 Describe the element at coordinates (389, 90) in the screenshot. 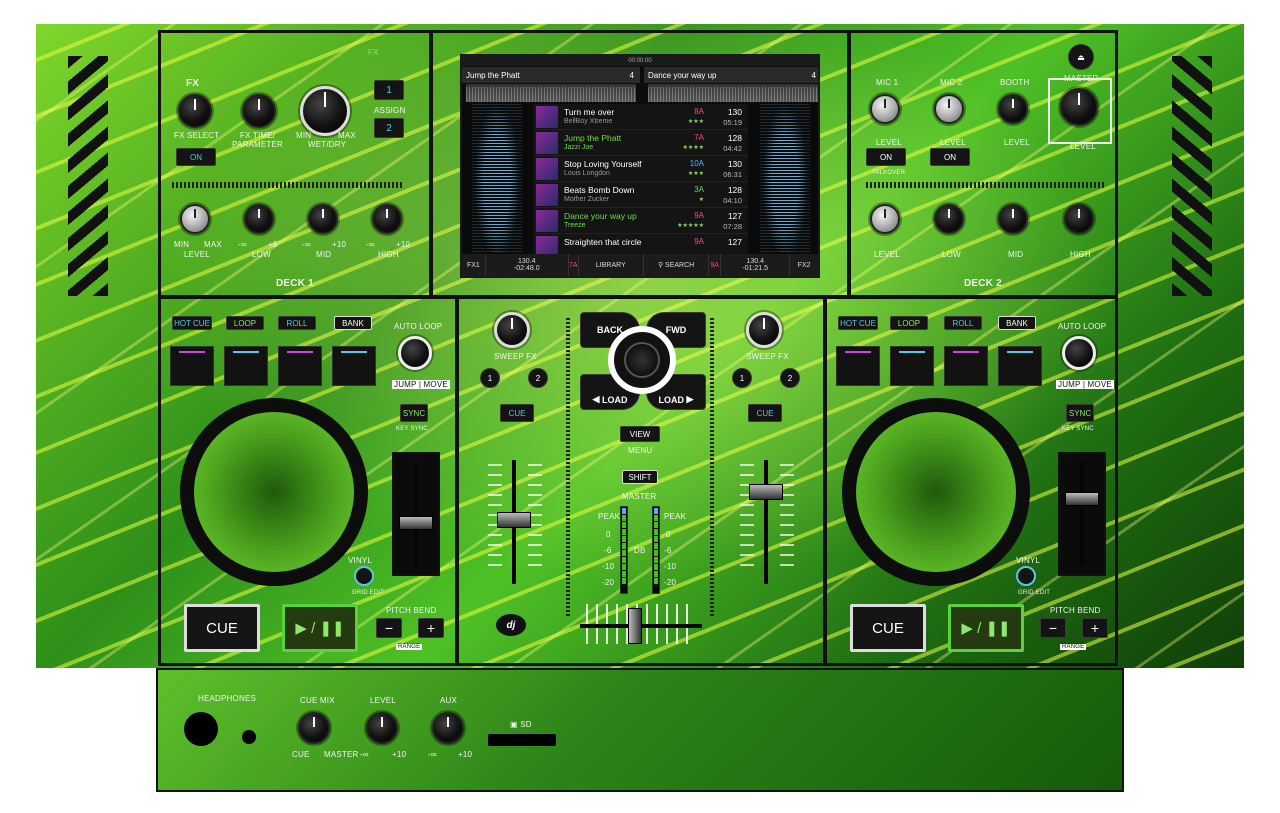

I see `assign-1-button: 1` at that location.